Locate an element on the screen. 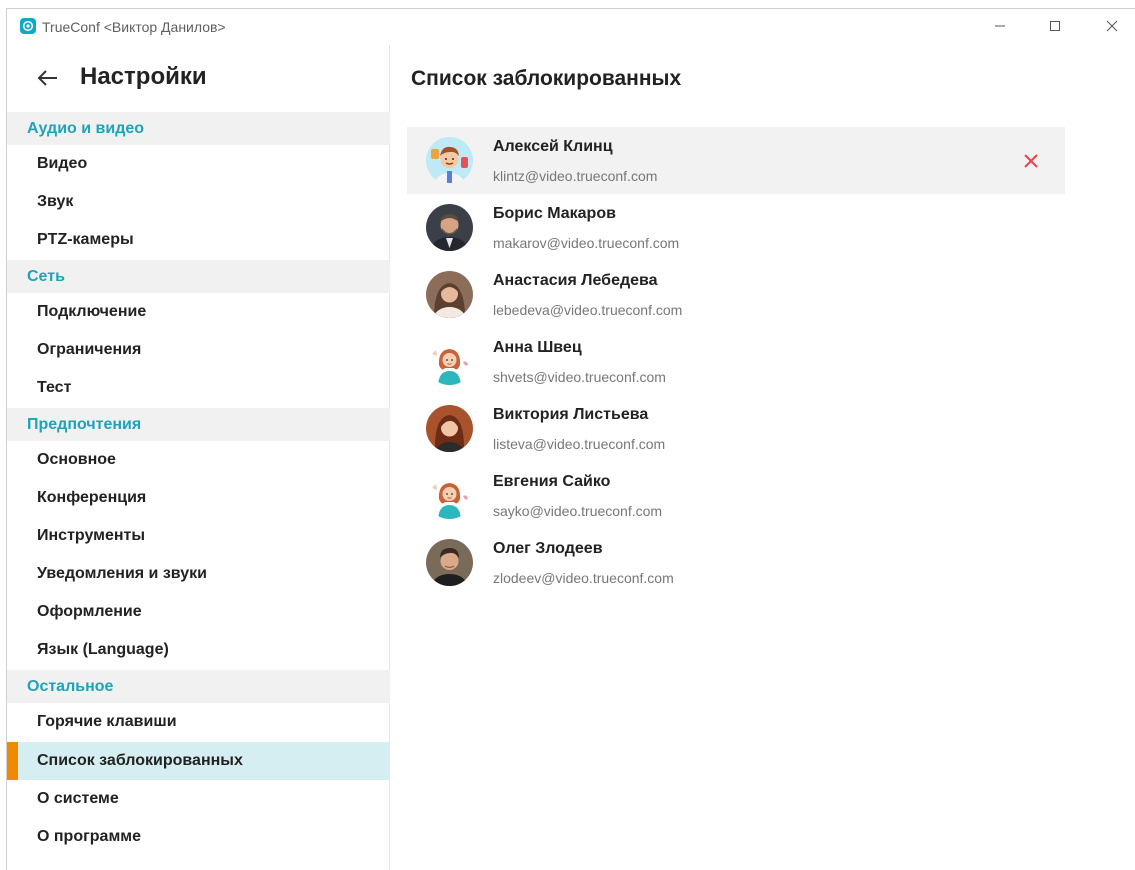  sidebar-item-label: Язык (Language) is located at coordinates (103, 649).